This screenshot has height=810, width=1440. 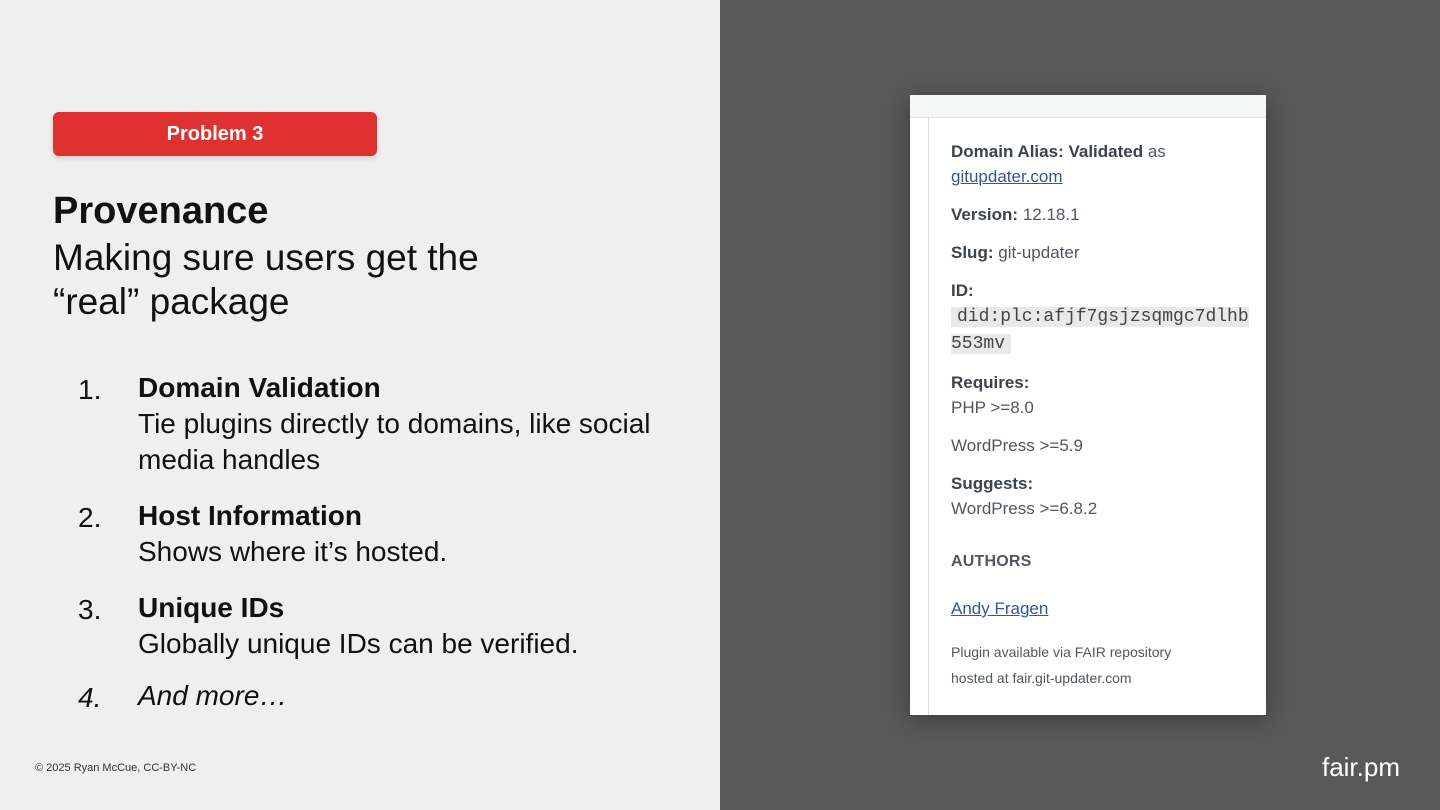 I want to click on requires-row: Requires: PHP >=8.0, so click(x=1101, y=395).